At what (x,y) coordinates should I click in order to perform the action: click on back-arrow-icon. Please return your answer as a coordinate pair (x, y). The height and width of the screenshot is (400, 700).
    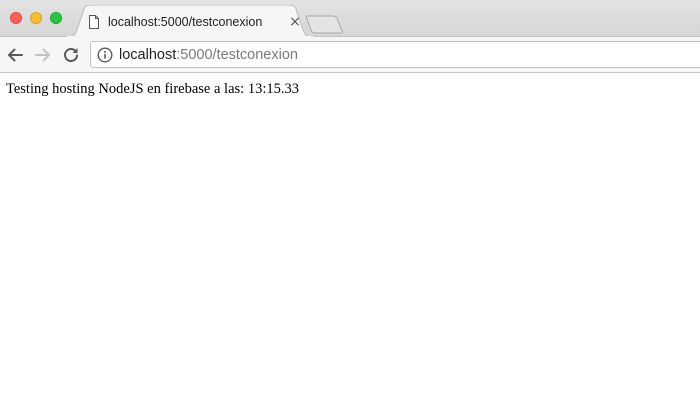
    Looking at the image, I should click on (15, 55).